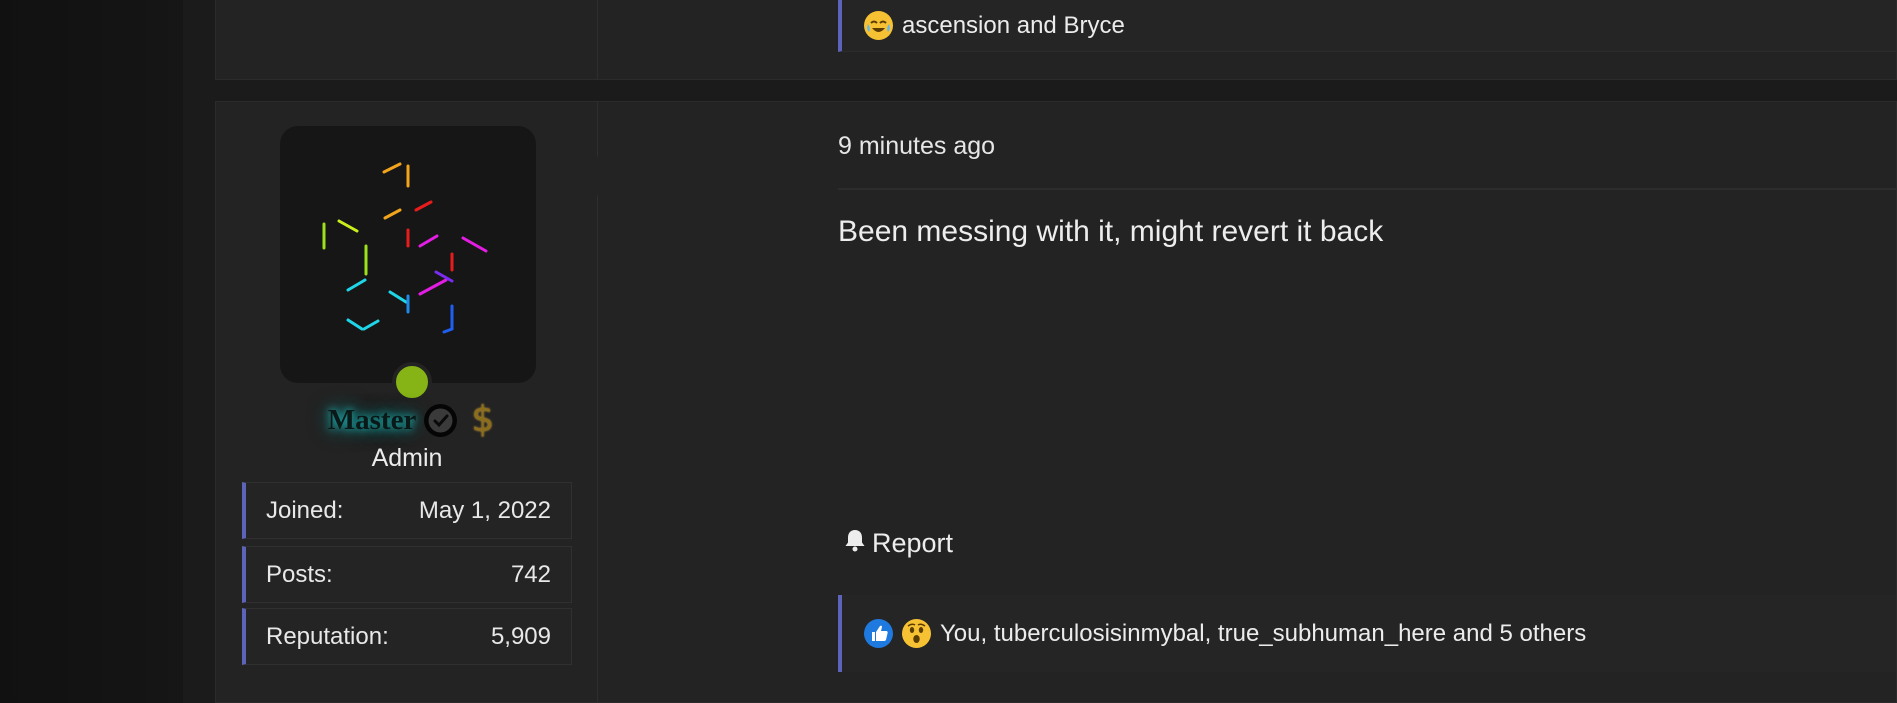 The height and width of the screenshot is (703, 1897). What do you see at coordinates (305, 510) in the screenshot?
I see `stat-label: Joined:` at bounding box center [305, 510].